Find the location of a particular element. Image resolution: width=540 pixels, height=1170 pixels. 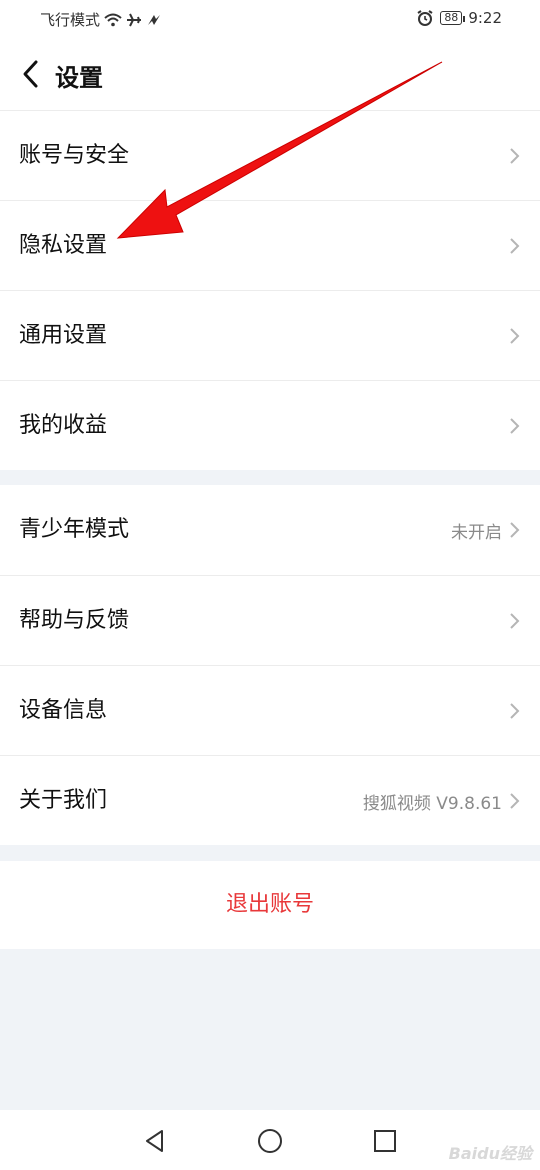

clock-time: 9:22 is located at coordinates (485, 18).